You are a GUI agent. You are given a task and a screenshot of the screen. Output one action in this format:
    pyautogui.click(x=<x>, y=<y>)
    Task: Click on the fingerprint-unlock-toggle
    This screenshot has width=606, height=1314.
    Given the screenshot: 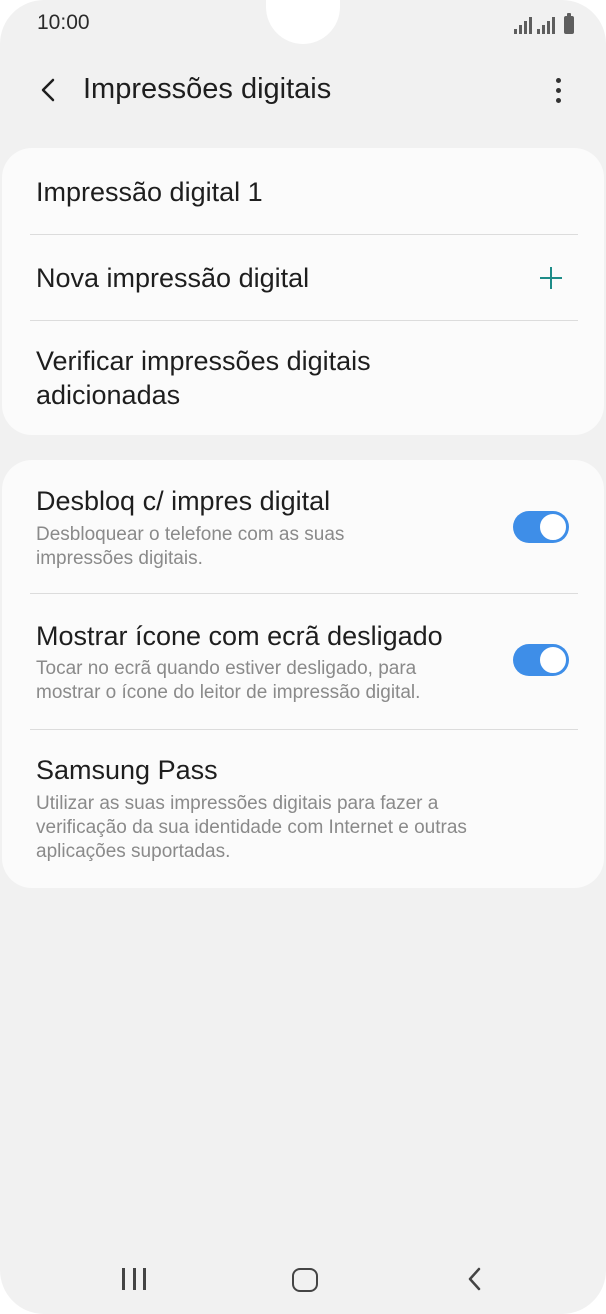 What is the action you would take?
    pyautogui.click(x=541, y=527)
    